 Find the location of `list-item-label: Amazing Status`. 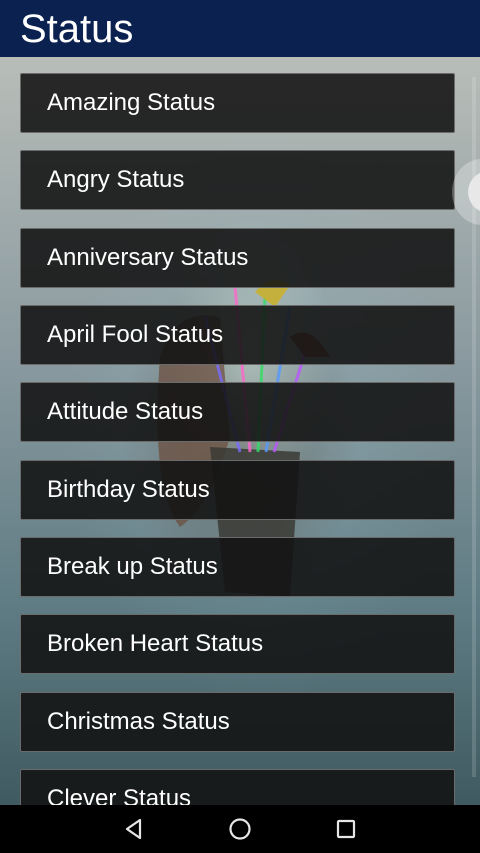

list-item-label: Amazing Status is located at coordinates (131, 102).